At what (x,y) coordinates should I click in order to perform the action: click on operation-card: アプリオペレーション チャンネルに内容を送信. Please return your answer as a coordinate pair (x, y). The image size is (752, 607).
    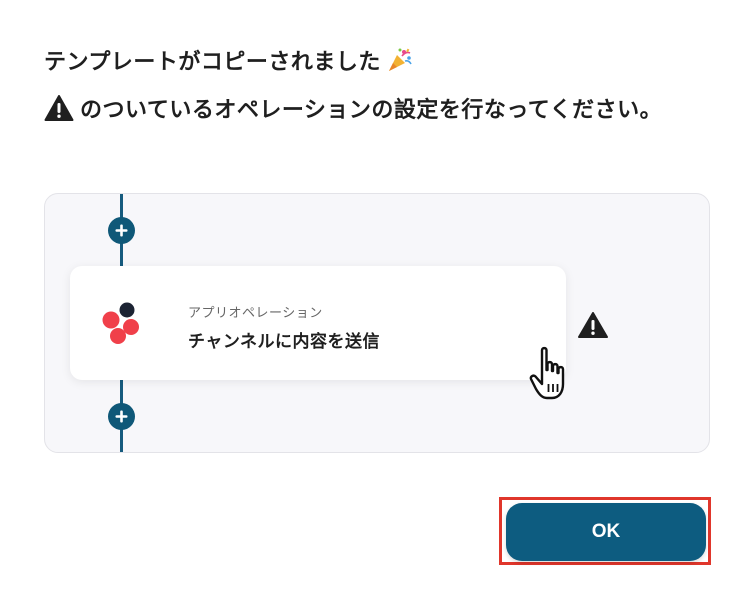
    Looking at the image, I should click on (318, 333).